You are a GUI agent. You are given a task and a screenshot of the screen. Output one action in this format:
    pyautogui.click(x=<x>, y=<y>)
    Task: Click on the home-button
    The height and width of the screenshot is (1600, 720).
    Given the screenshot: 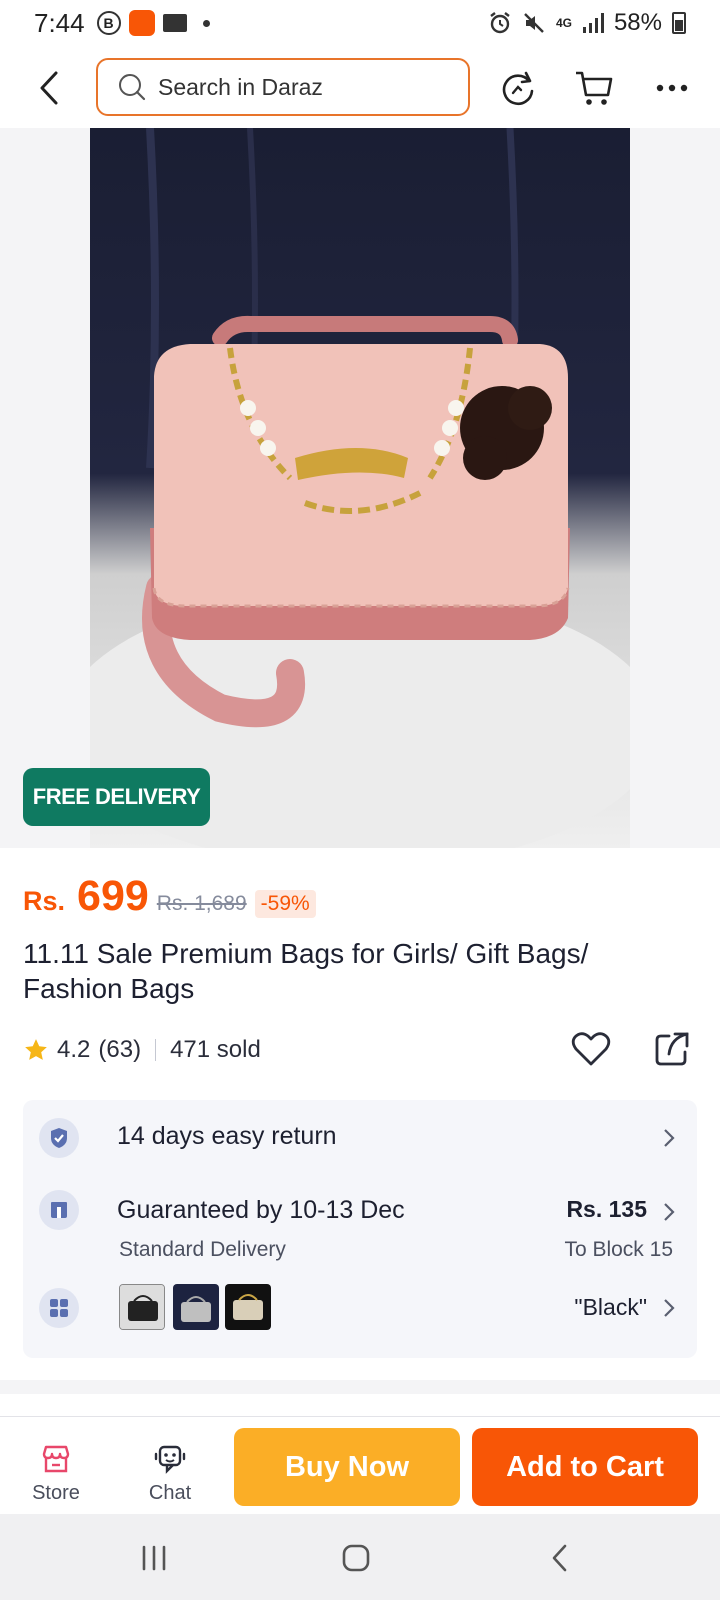 What is the action you would take?
    pyautogui.click(x=356, y=1558)
    